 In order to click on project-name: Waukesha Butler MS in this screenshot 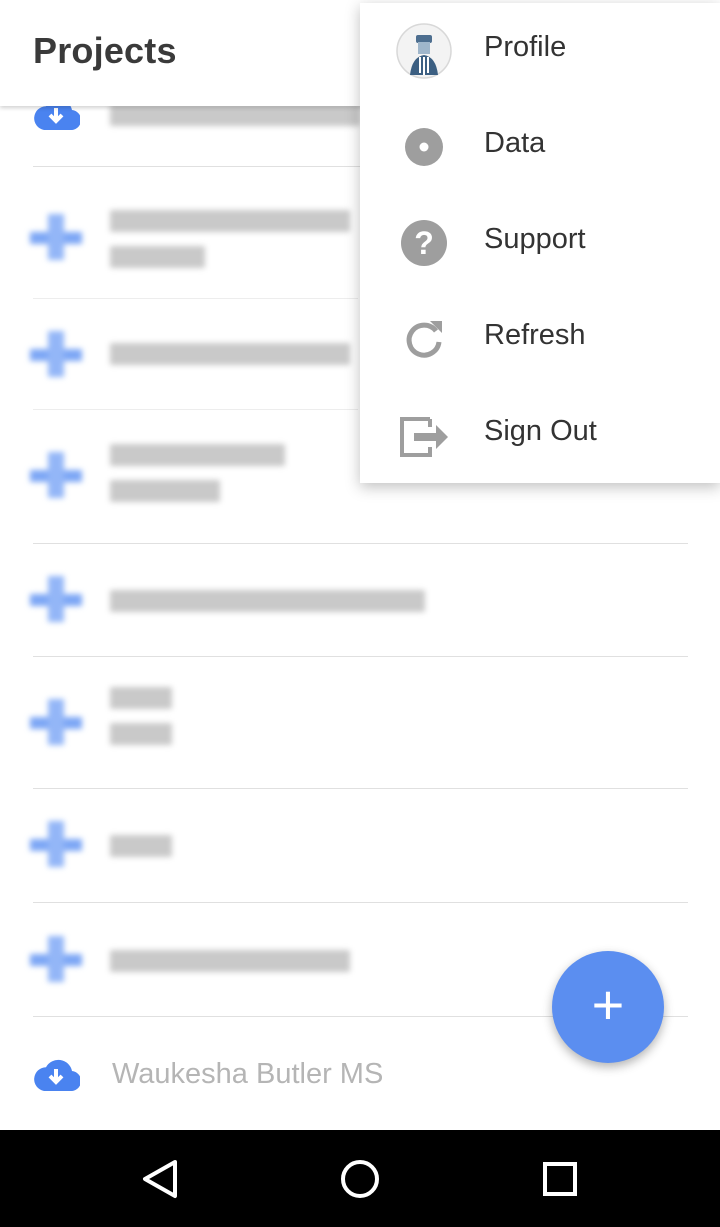, I will do `click(248, 1074)`.